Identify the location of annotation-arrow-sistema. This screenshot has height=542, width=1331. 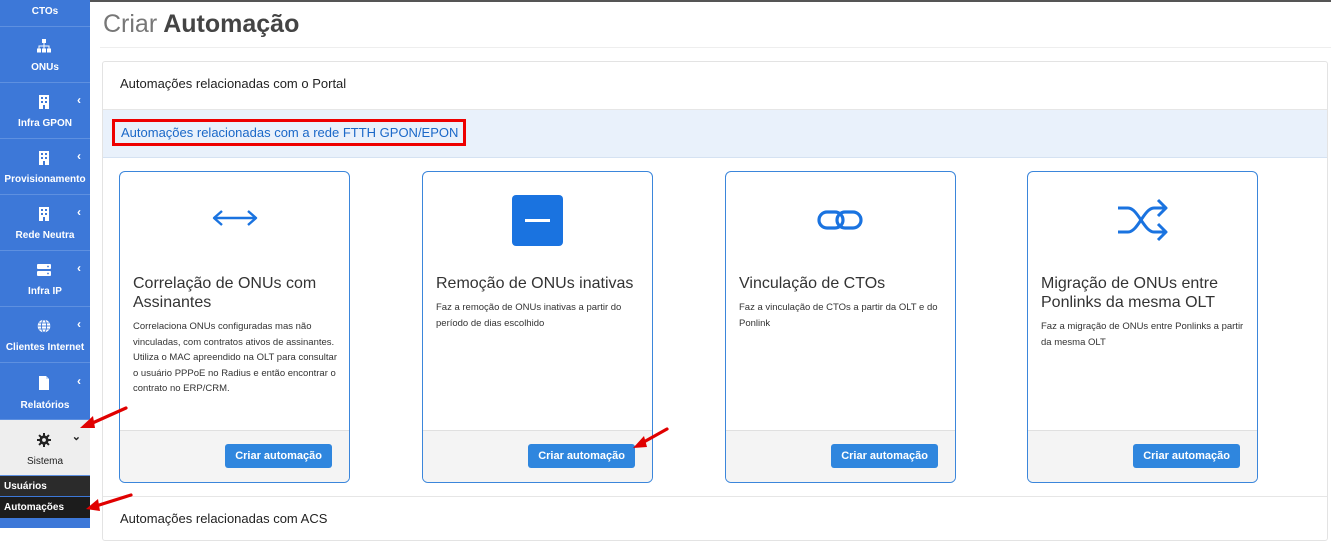
(104, 417).